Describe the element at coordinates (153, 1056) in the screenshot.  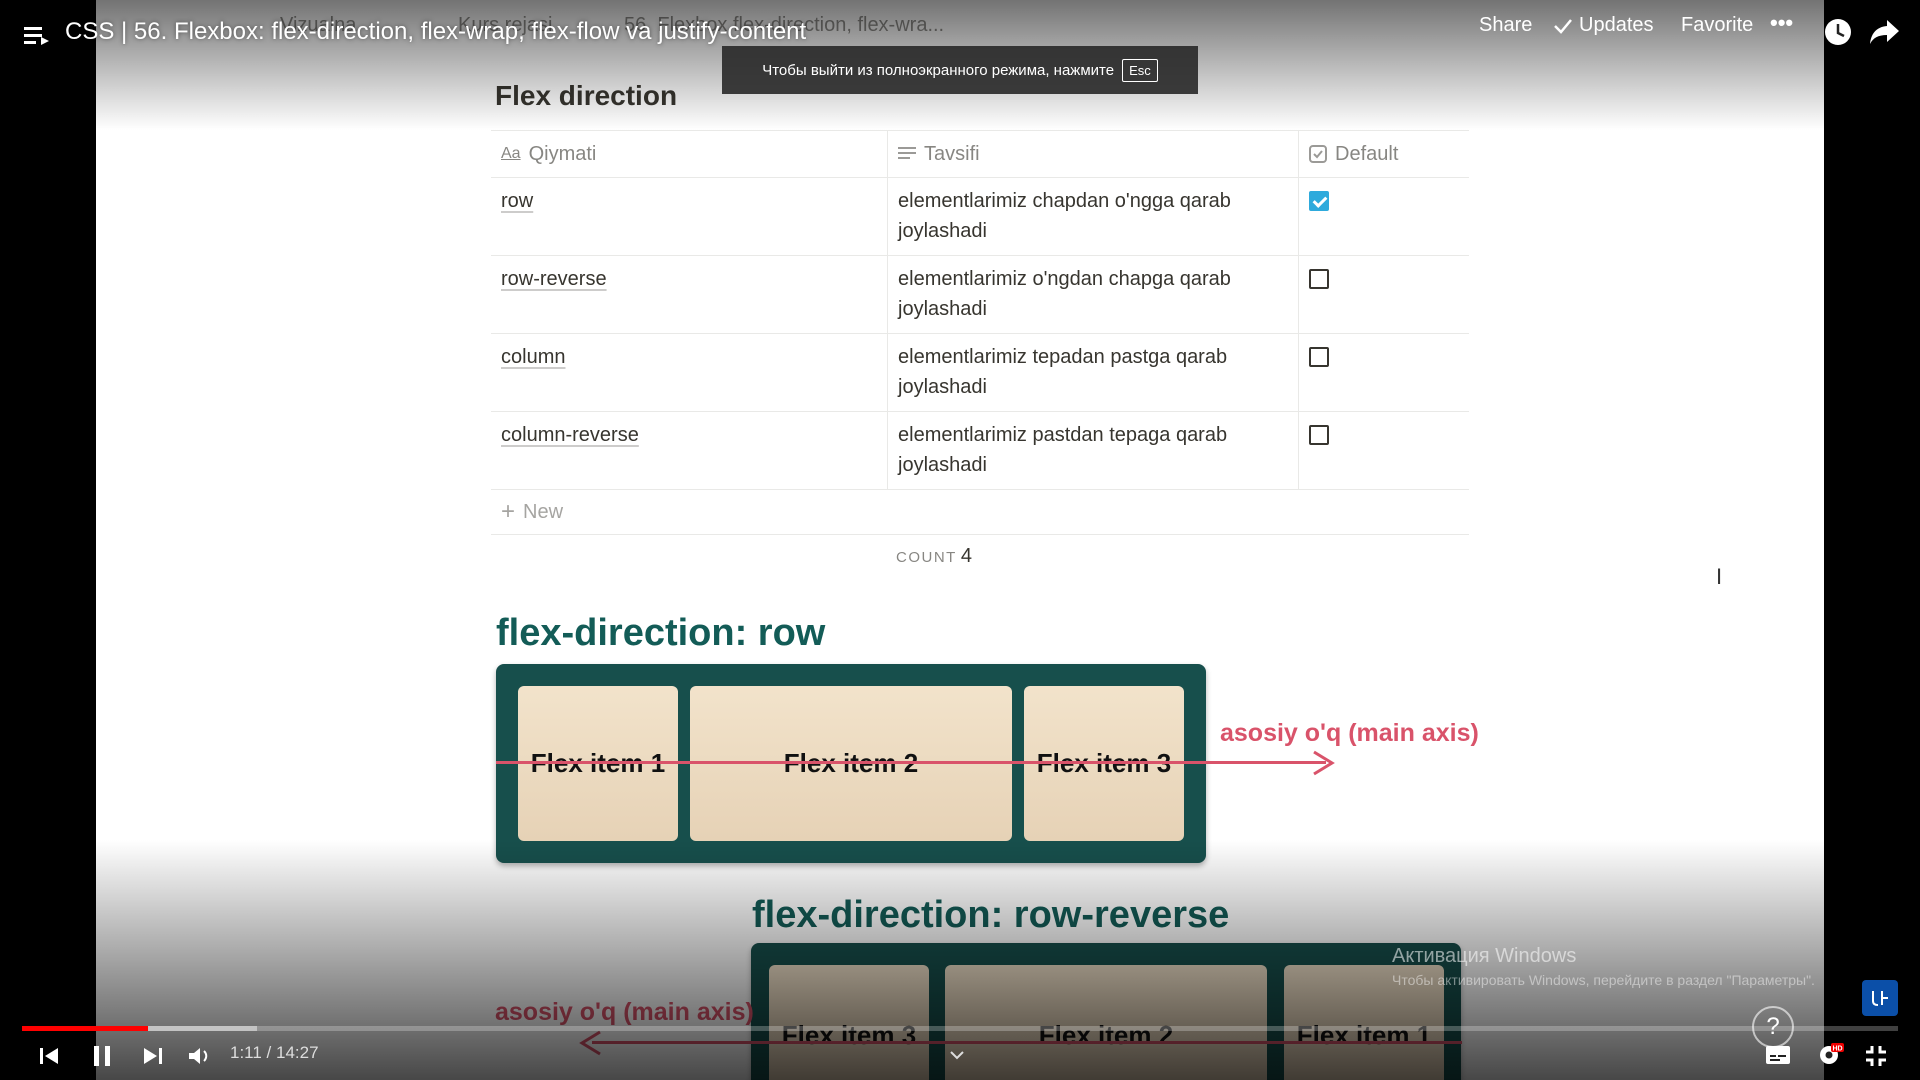
I see `next-icon` at that location.